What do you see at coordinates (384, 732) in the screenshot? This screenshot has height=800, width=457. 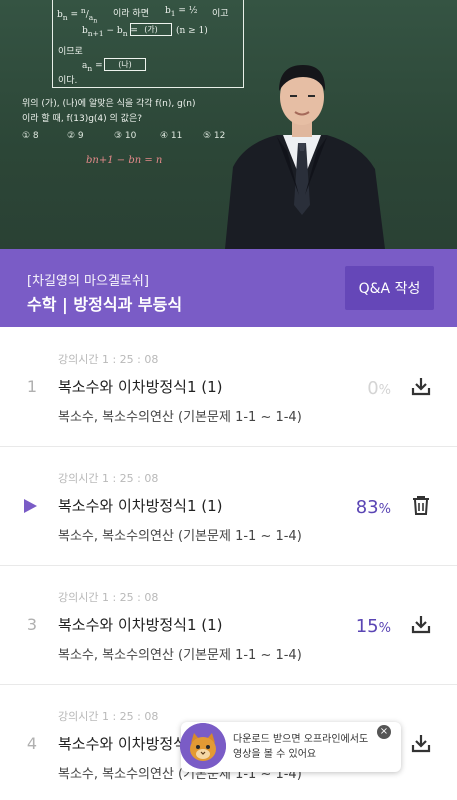 I see `close-icon: ×` at bounding box center [384, 732].